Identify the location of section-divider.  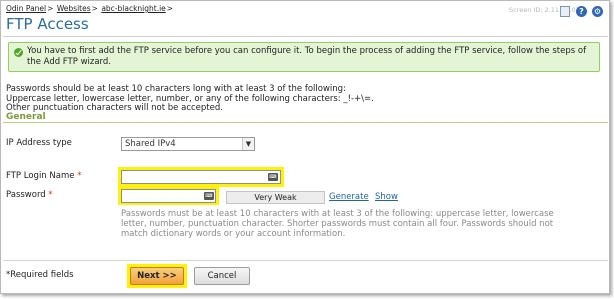
(305, 122).